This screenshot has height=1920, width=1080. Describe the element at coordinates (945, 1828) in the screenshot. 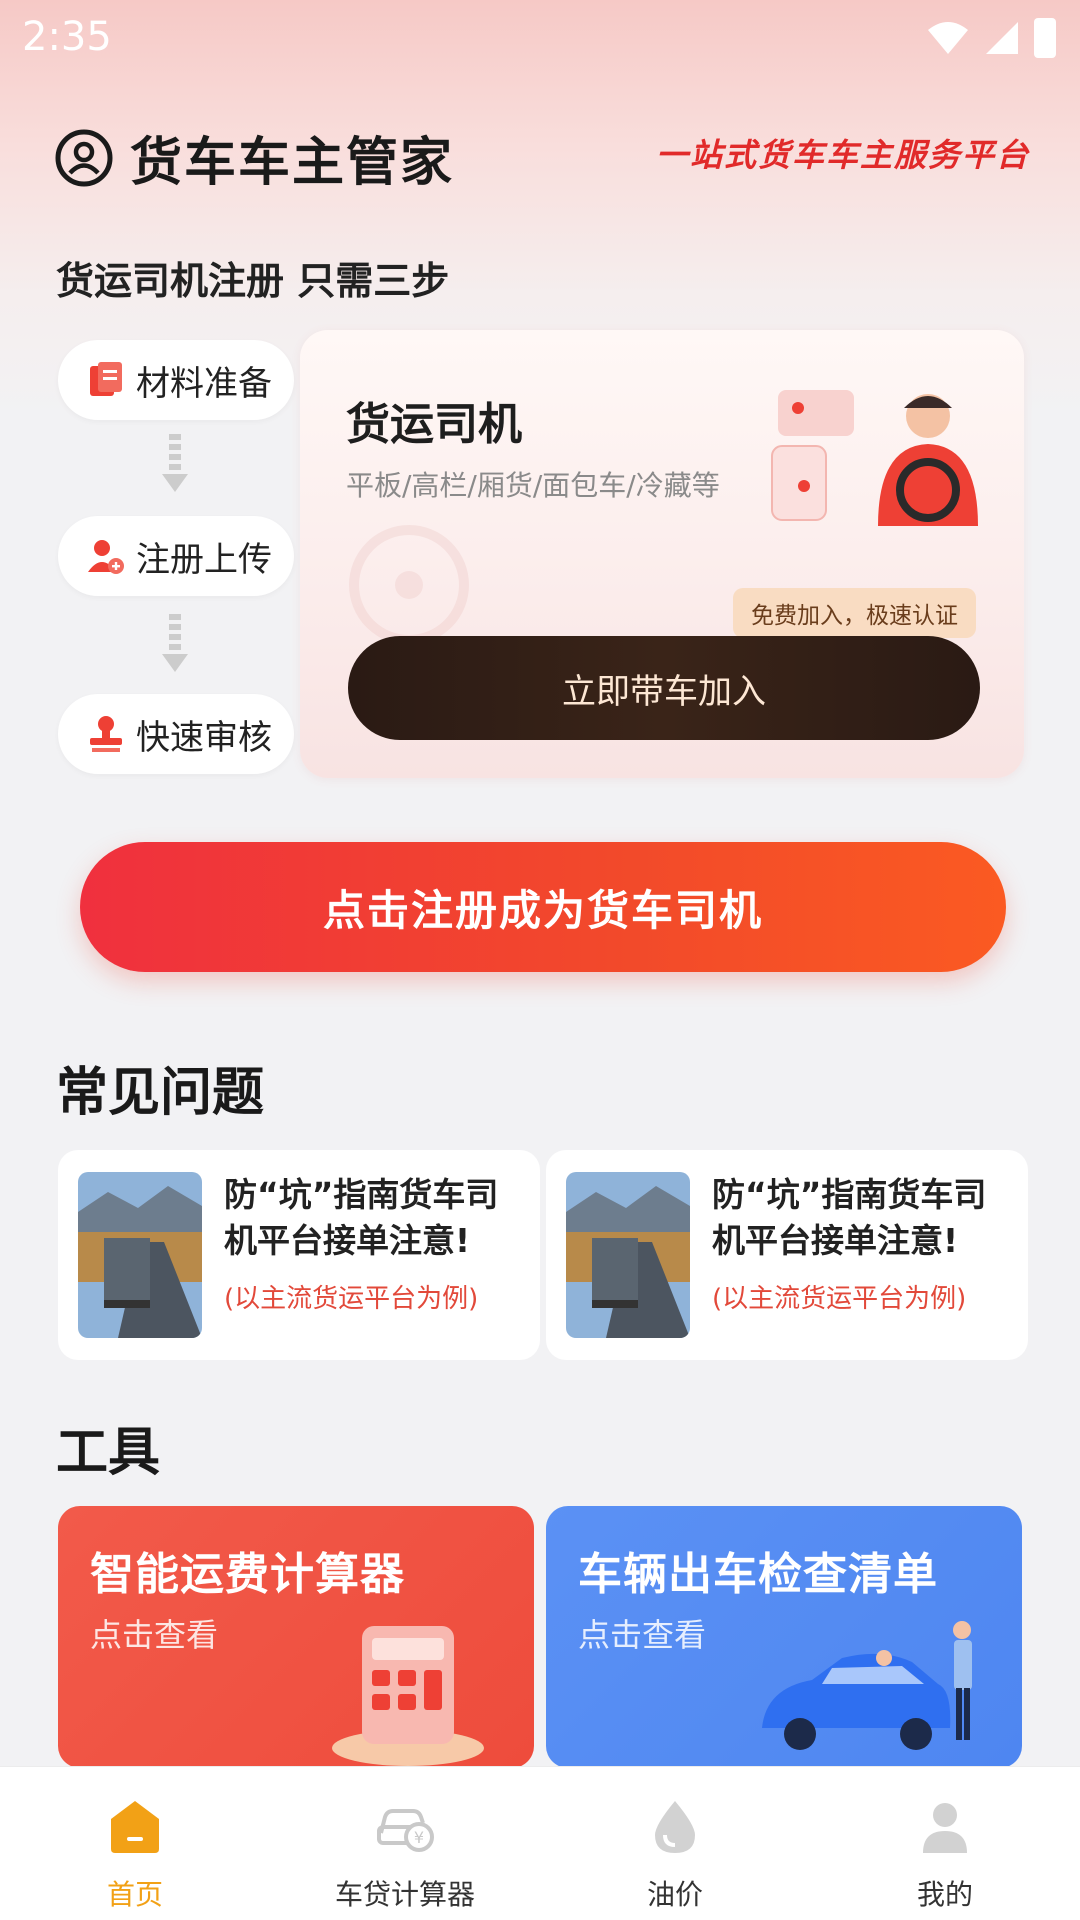

I see `profile-icon` at that location.